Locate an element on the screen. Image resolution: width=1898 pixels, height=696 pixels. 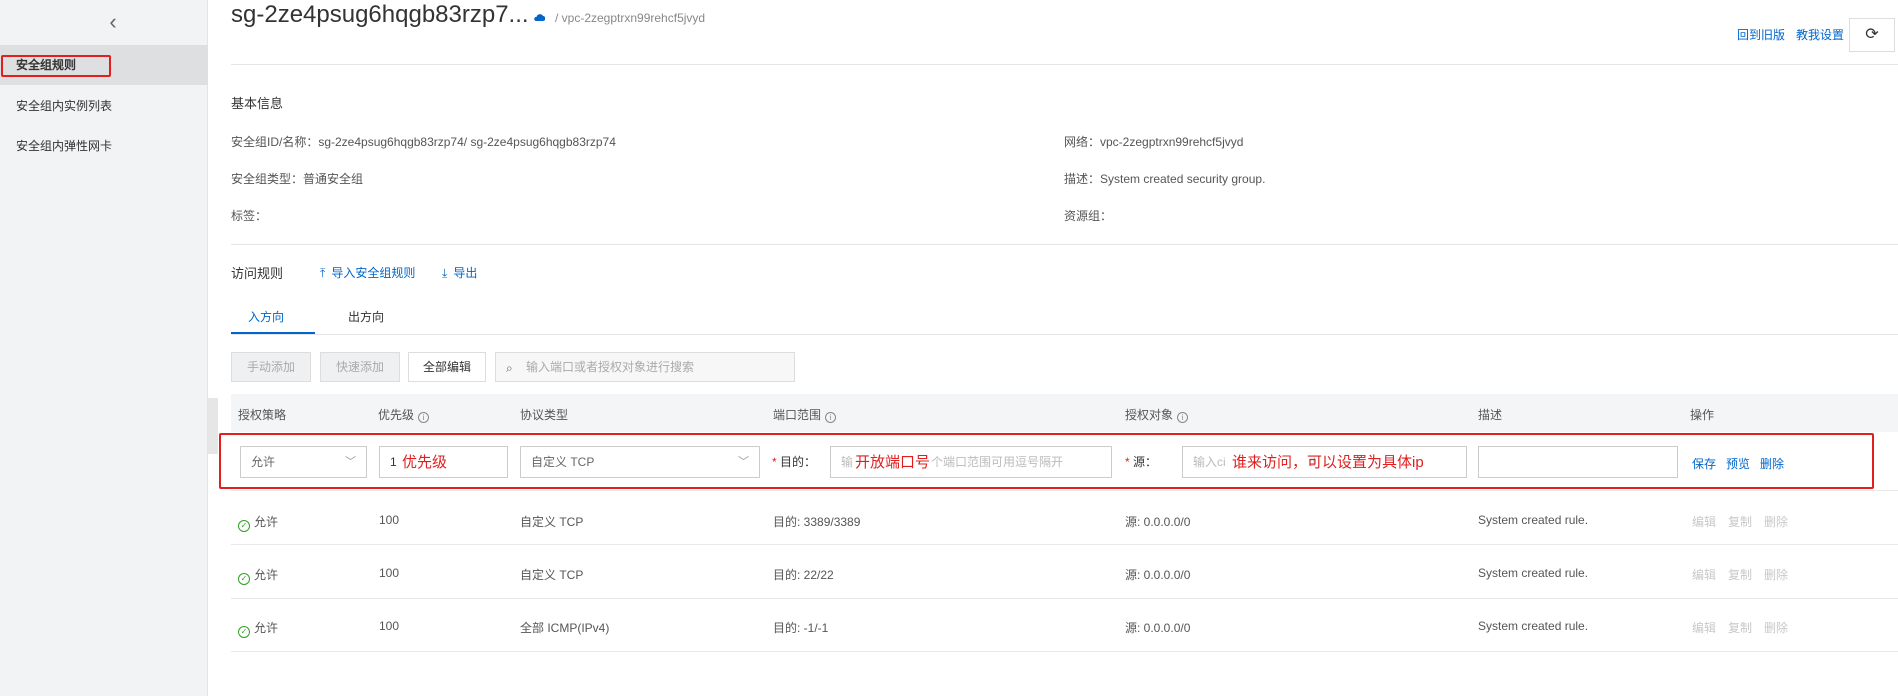
tab-outbound: 出方向 is located at coordinates (366, 316).